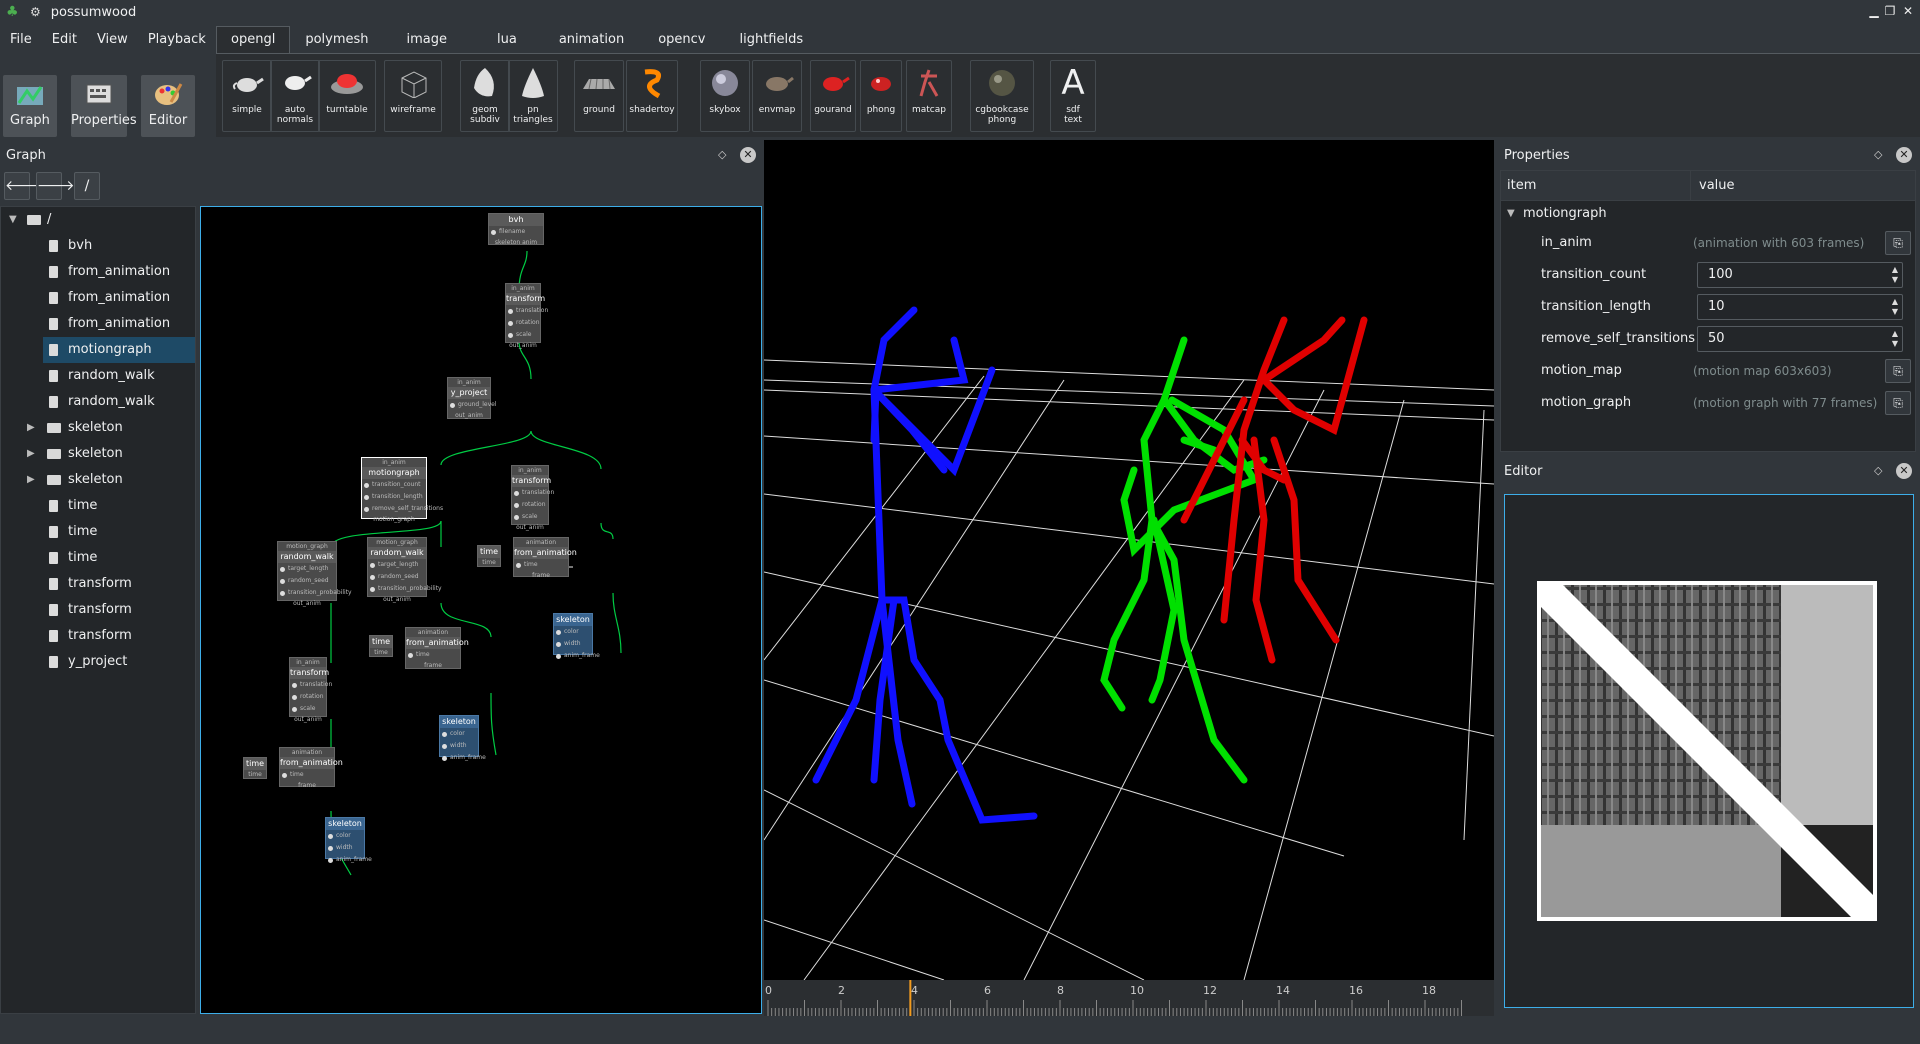 The image size is (1920, 1044). What do you see at coordinates (253, 40) in the screenshot?
I see `tab-opengl: opengl` at bounding box center [253, 40].